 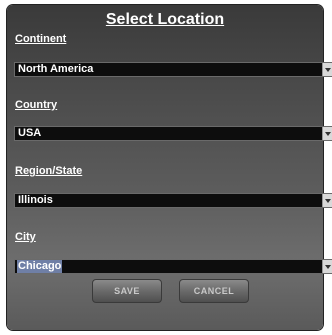 I want to click on city-value: Chicago, so click(x=40, y=266).